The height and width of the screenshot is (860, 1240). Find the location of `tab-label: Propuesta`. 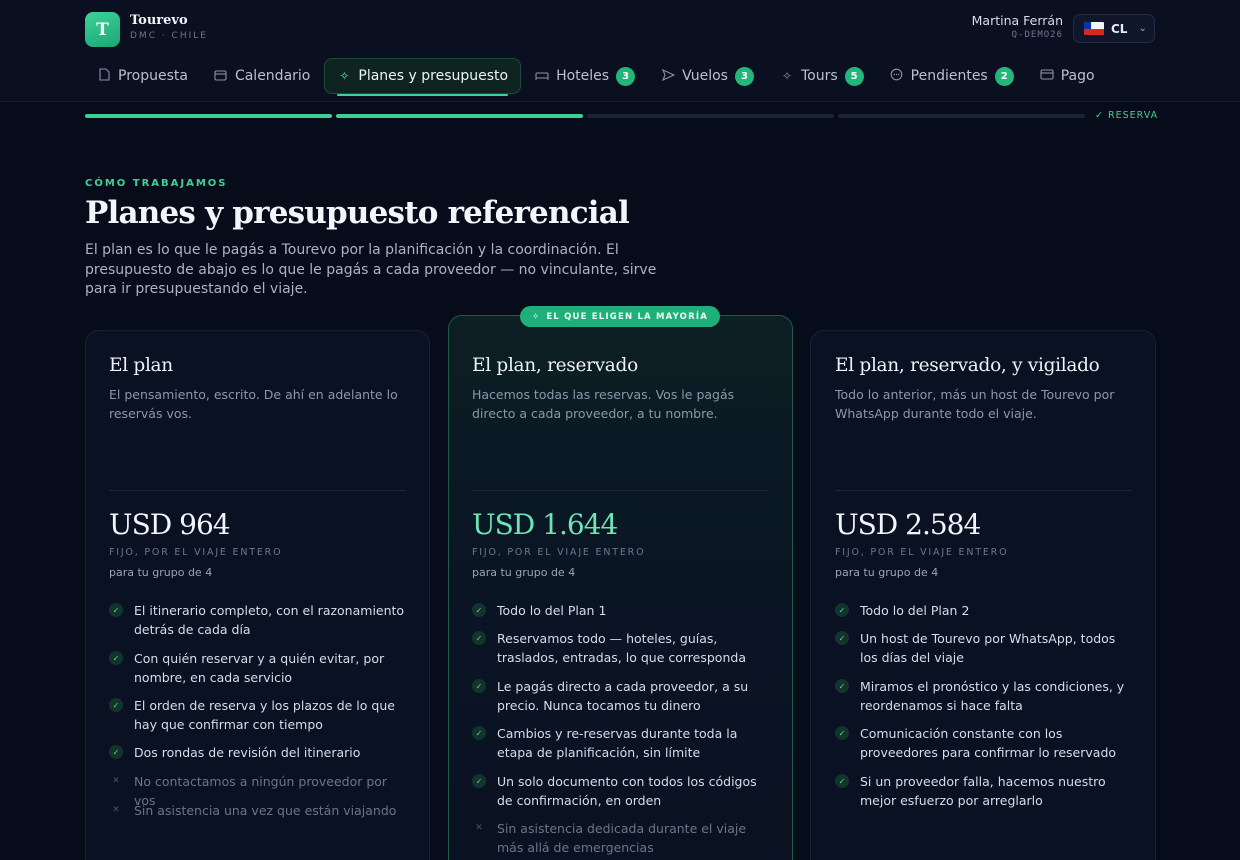

tab-label: Propuesta is located at coordinates (153, 76).